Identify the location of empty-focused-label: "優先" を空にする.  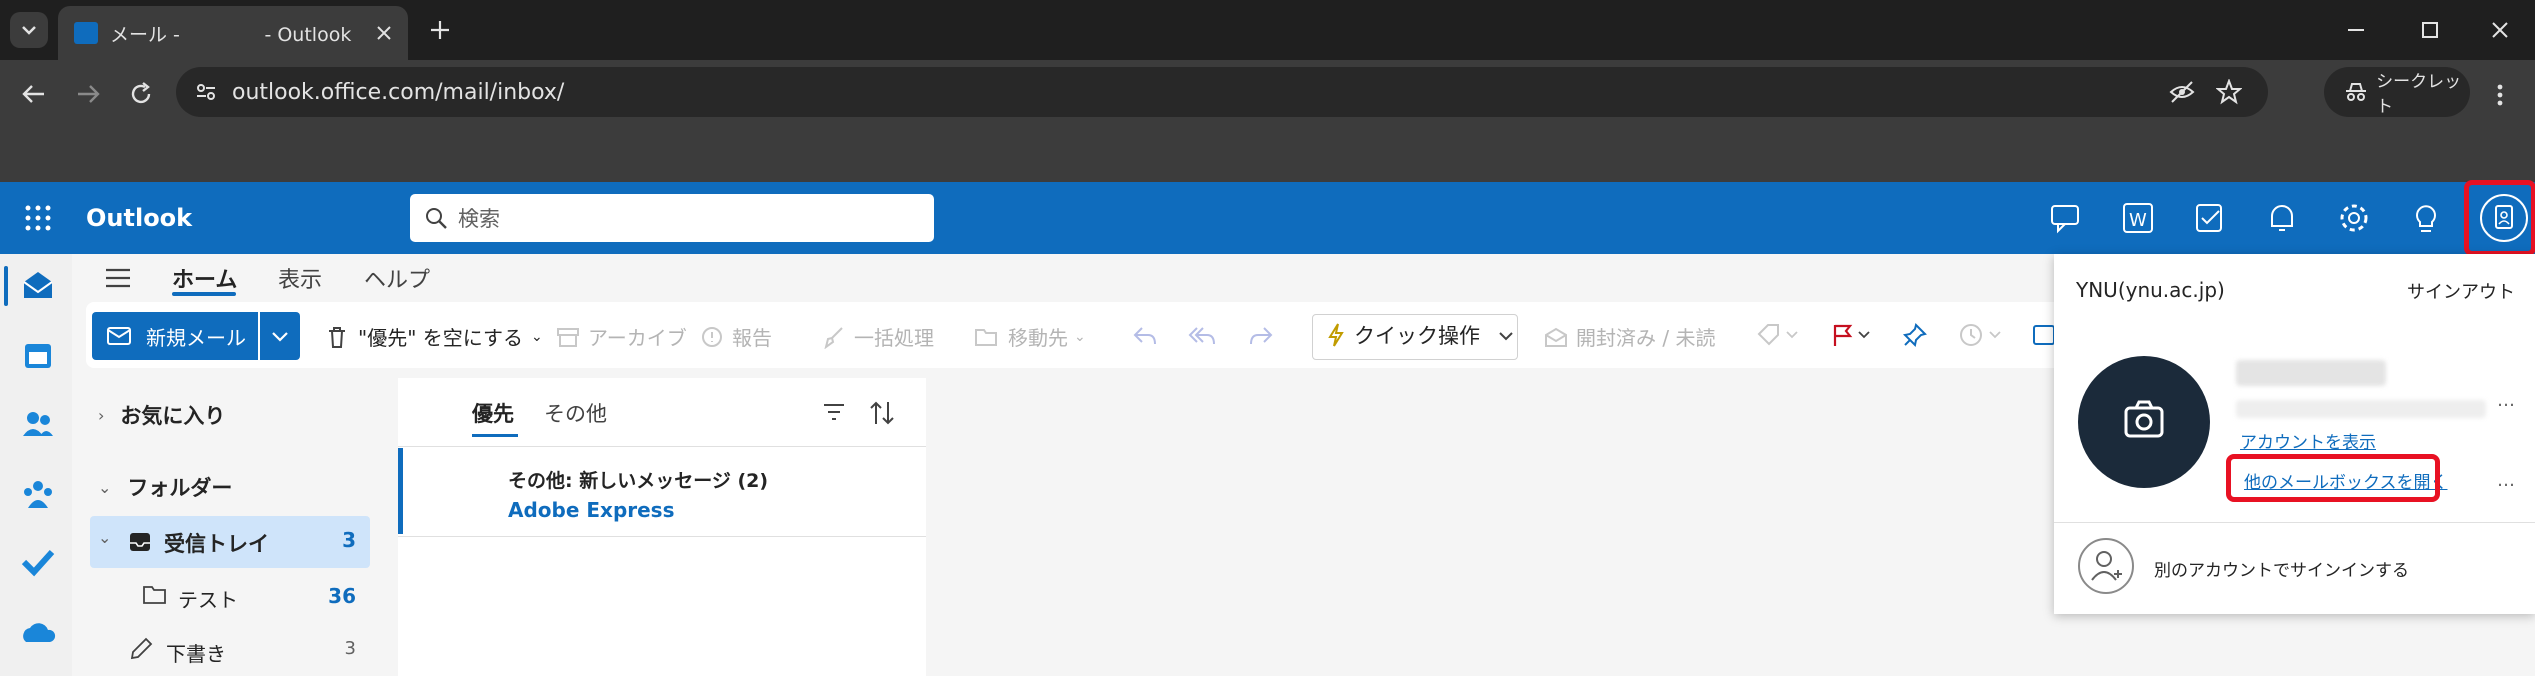
(440, 338).